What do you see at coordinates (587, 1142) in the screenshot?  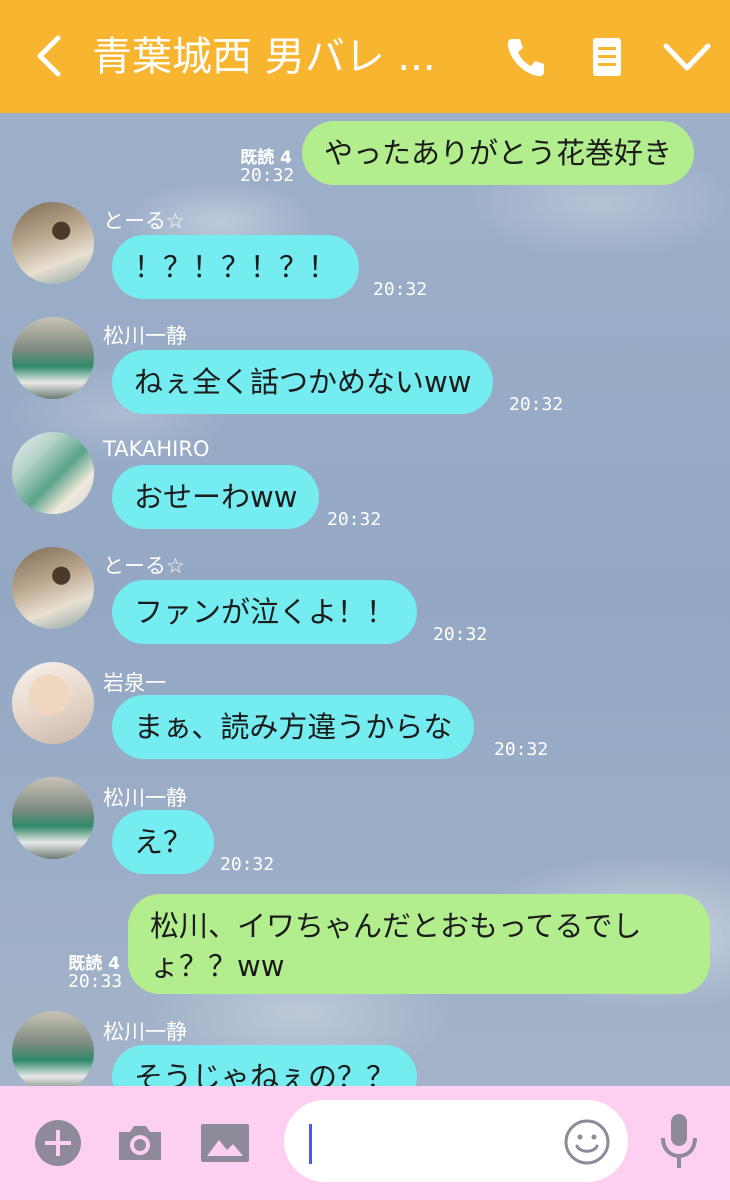 I see `smiley-icon` at bounding box center [587, 1142].